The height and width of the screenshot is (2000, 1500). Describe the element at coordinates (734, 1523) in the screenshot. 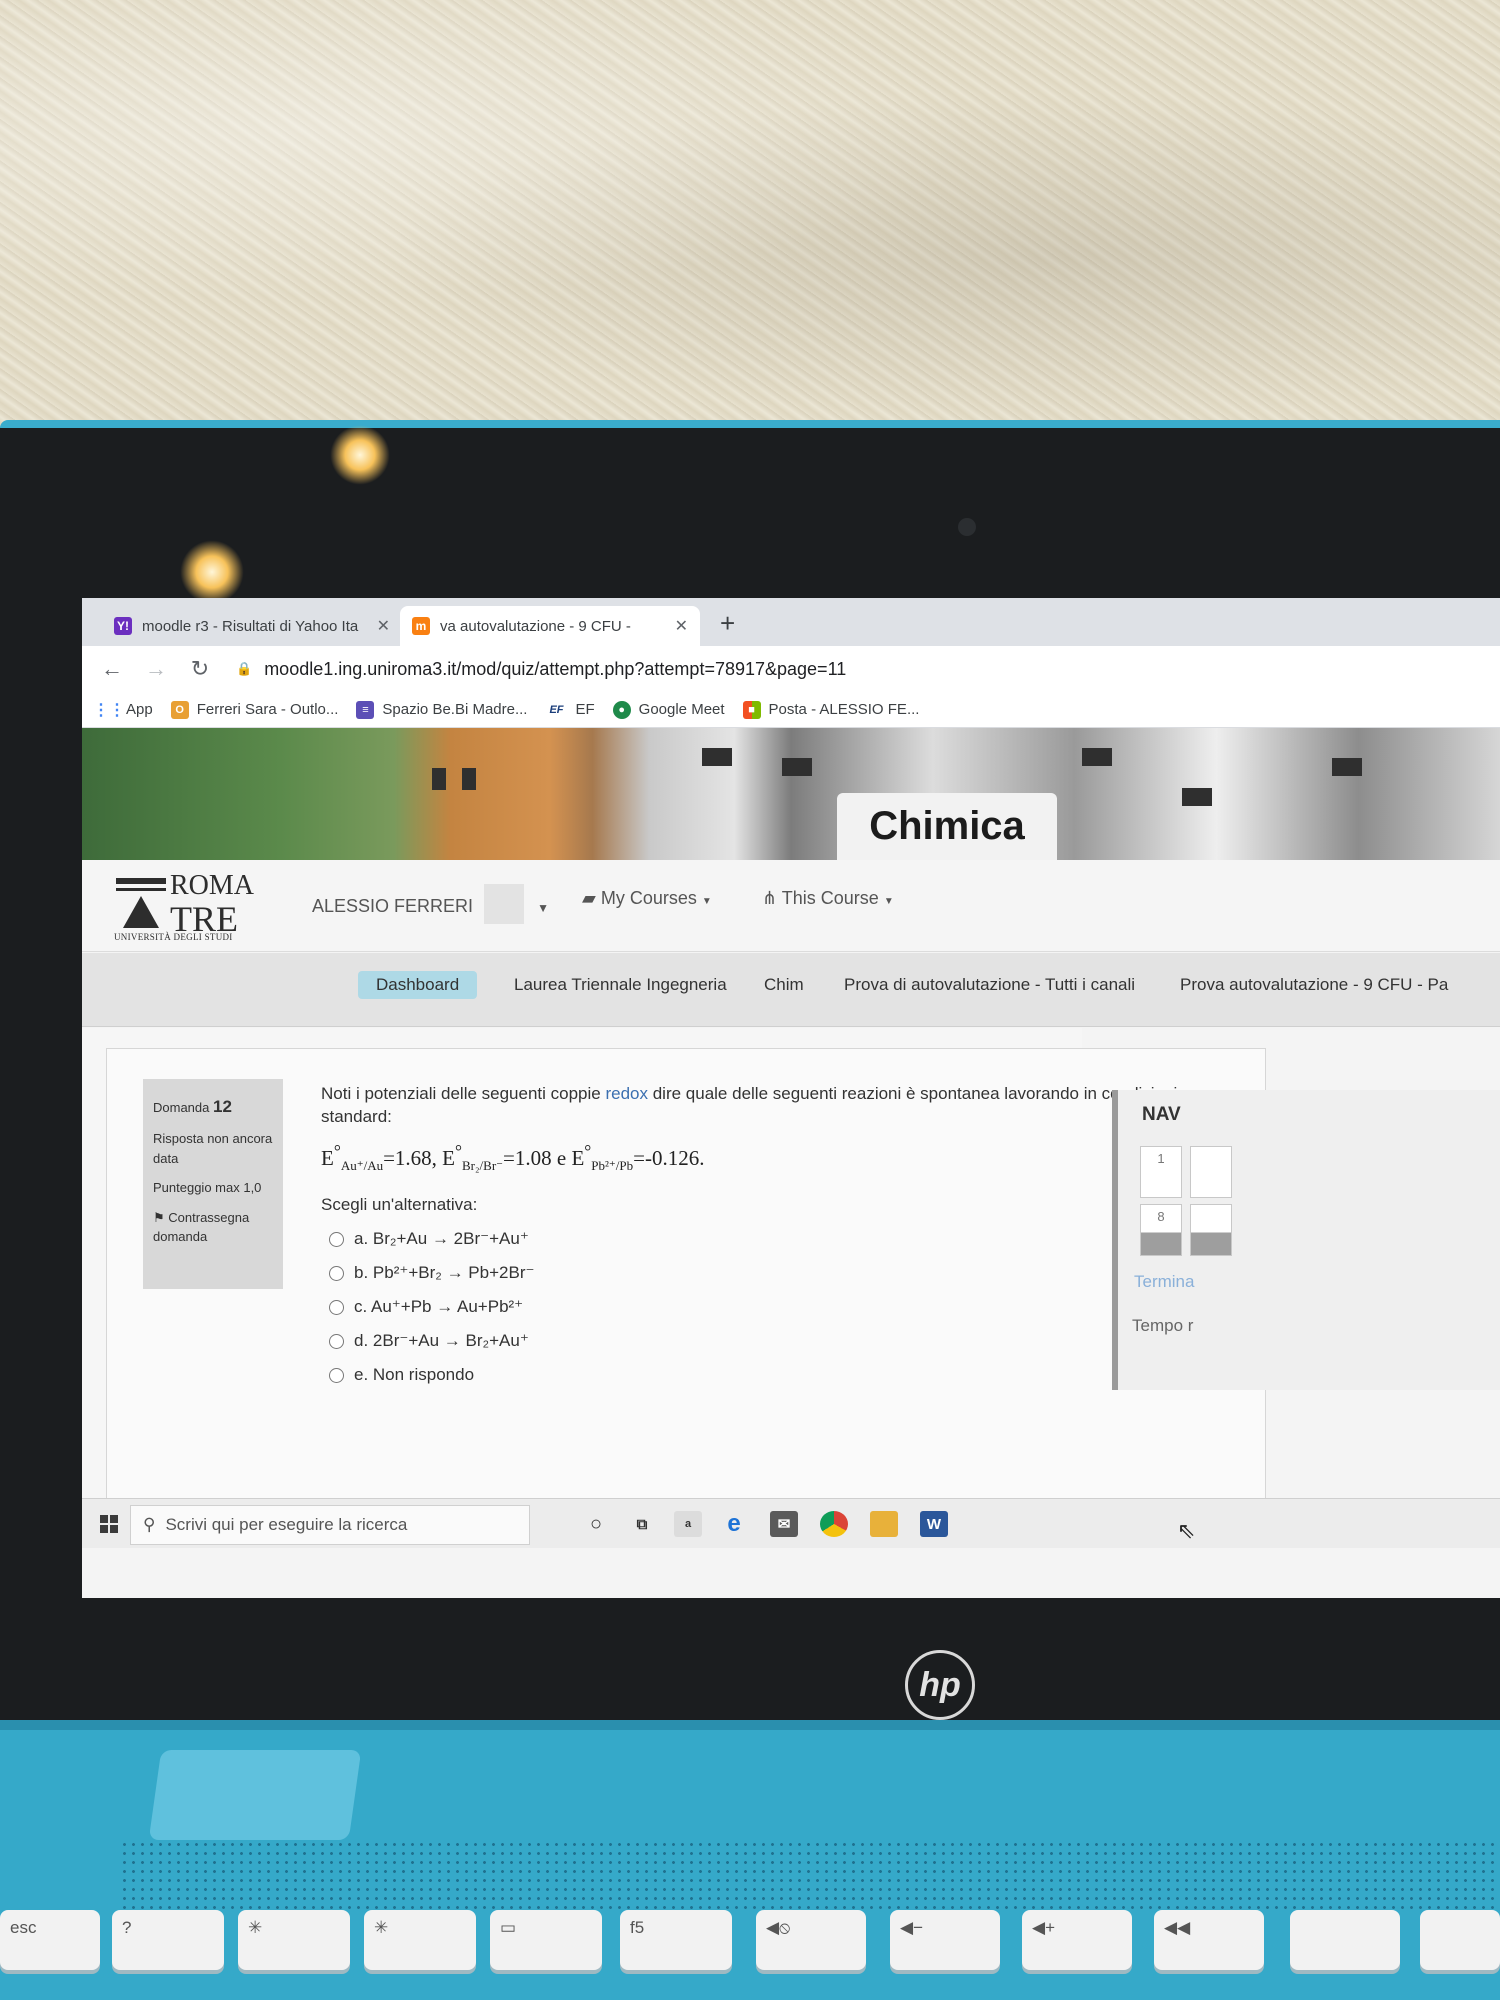

I see `edge-icon: e` at that location.